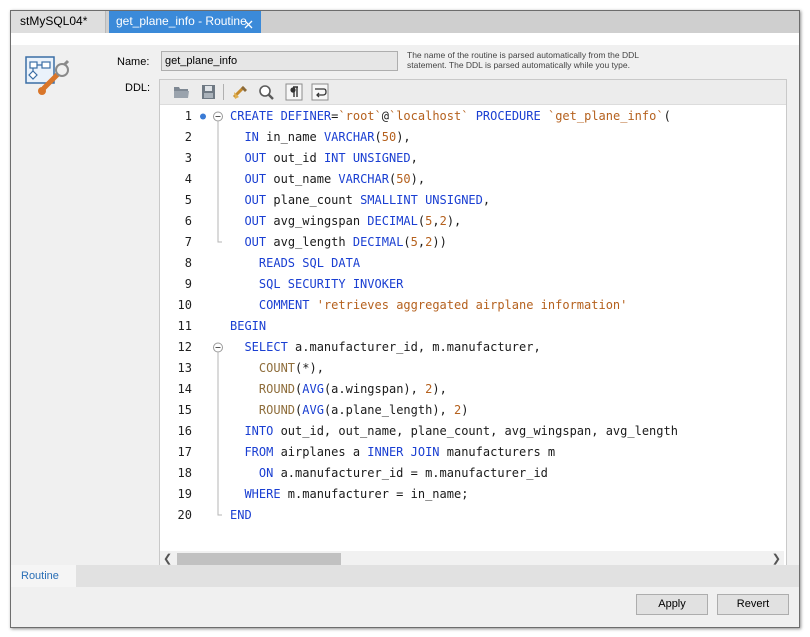 This screenshot has width=810, height=637. I want to click on code-token: `localhost`, so click(428, 116).